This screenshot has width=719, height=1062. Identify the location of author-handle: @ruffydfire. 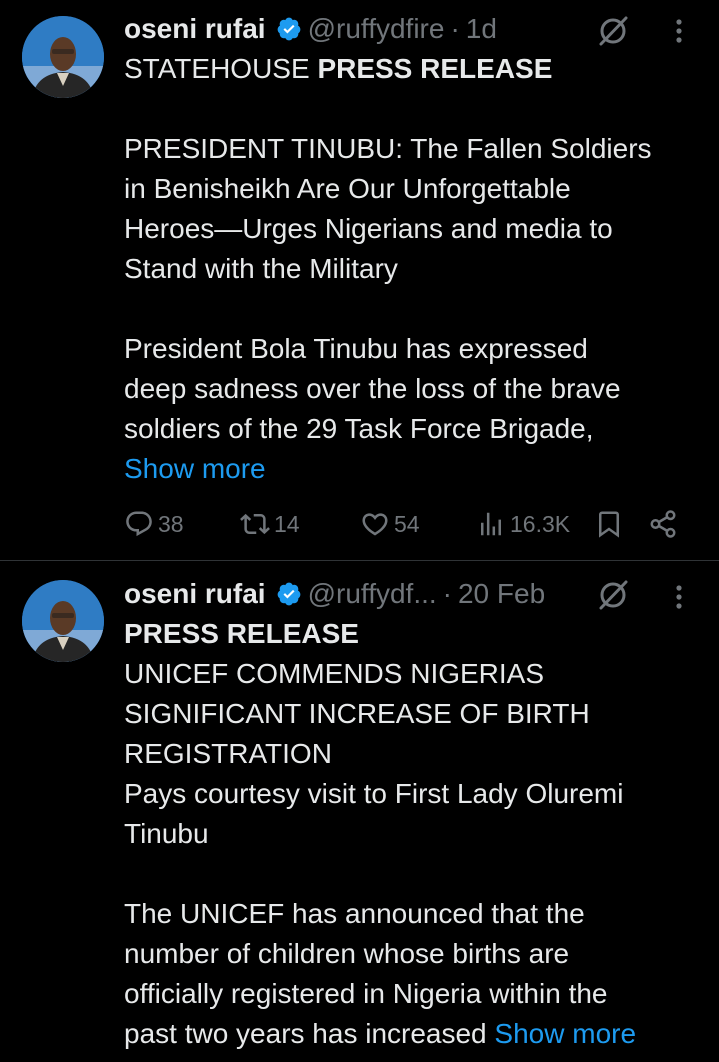
(376, 29).